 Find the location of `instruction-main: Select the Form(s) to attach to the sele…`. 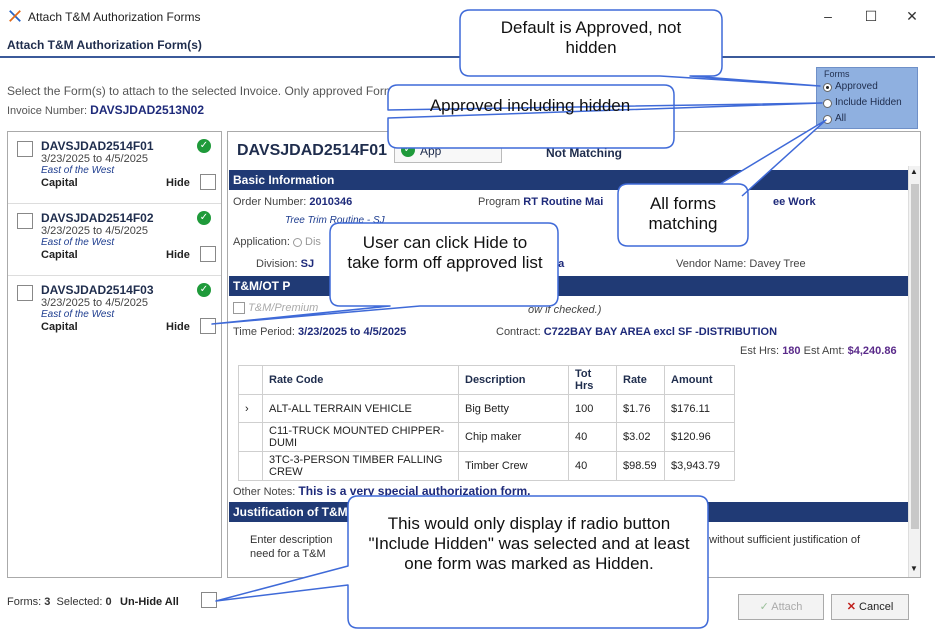

instruction-main: Select the Form(s) to attach to the sele… is located at coordinates (203, 91).